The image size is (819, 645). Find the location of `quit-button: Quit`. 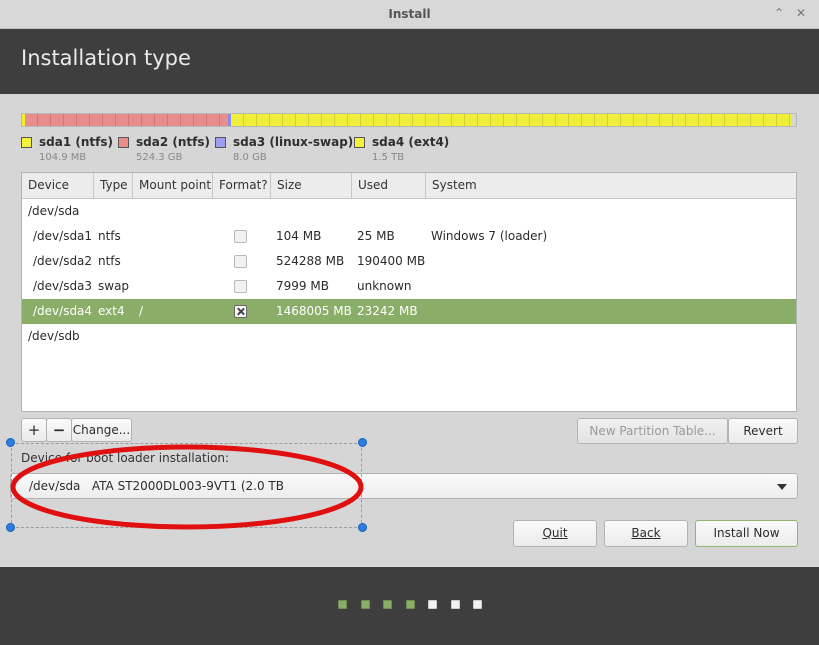

quit-button: Quit is located at coordinates (555, 533).